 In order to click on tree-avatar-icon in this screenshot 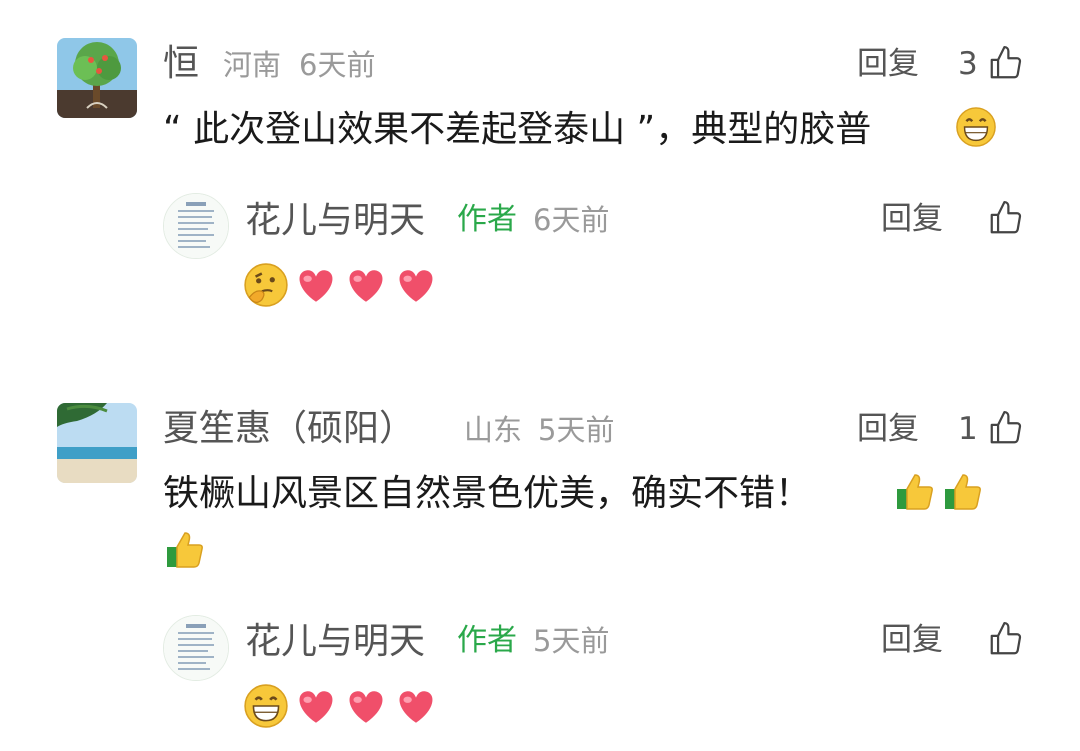, I will do `click(97, 78)`.